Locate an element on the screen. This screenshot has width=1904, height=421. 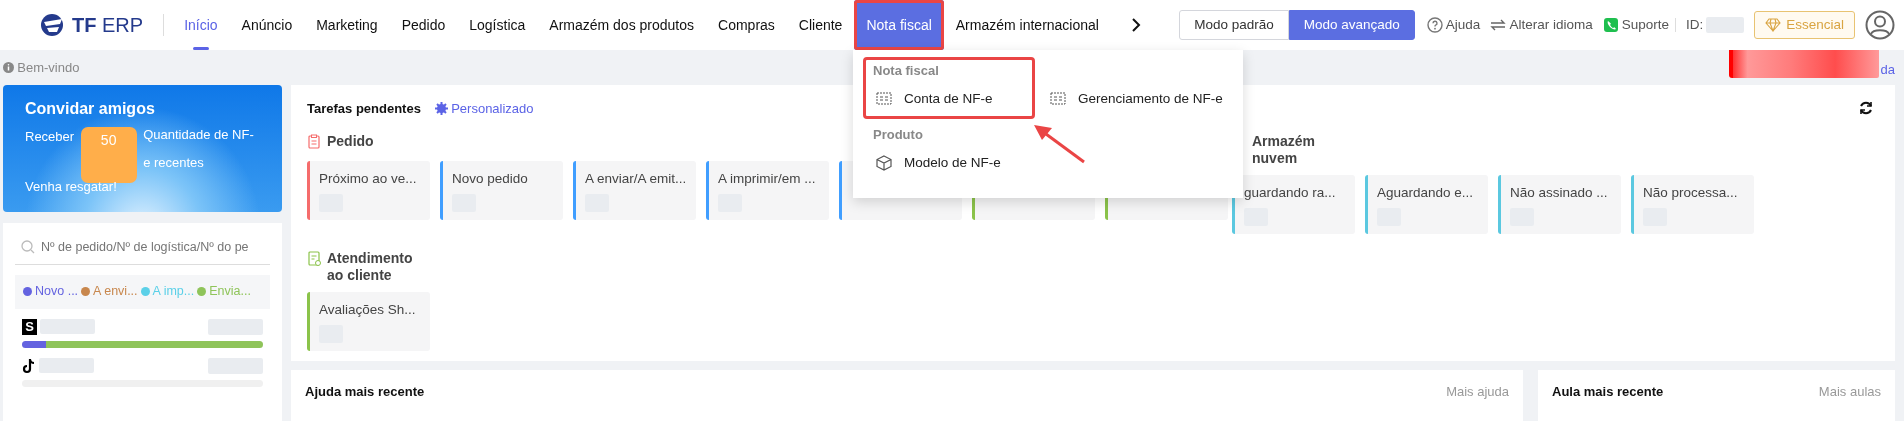
search-field: Nº de pedido/Nº de logística/Nº do pe is located at coordinates (142, 249).